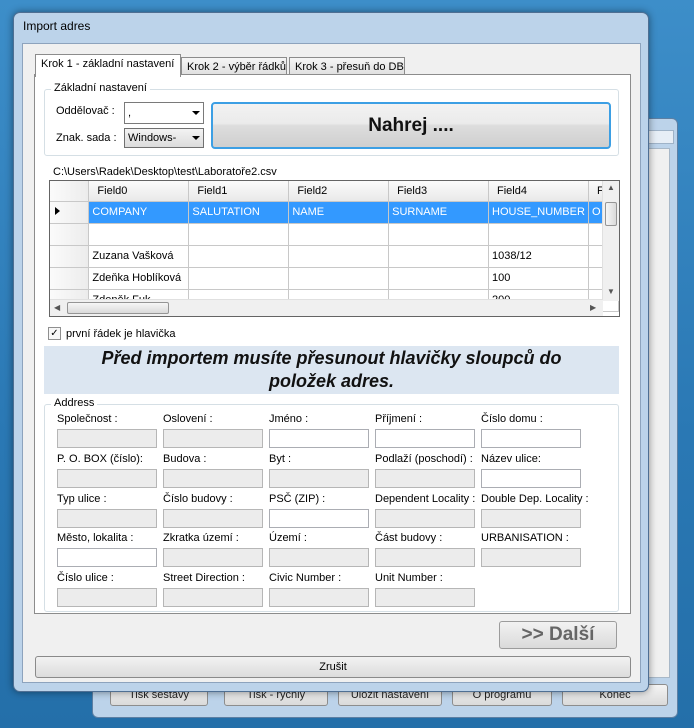 Image resolution: width=694 pixels, height=728 pixels. I want to click on table-cell: SURNAME, so click(439, 212).